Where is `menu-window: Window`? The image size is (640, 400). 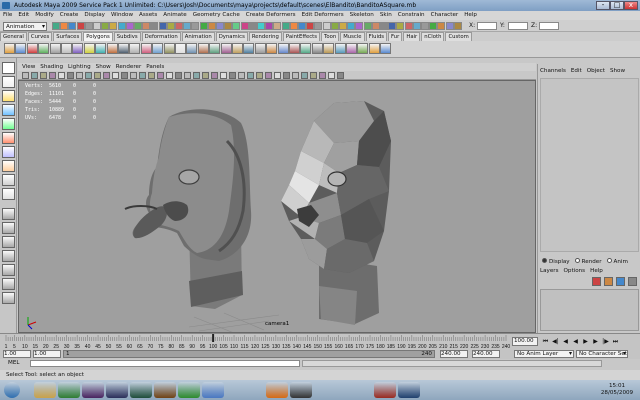
menu-window: Window is located at coordinates (122, 15).